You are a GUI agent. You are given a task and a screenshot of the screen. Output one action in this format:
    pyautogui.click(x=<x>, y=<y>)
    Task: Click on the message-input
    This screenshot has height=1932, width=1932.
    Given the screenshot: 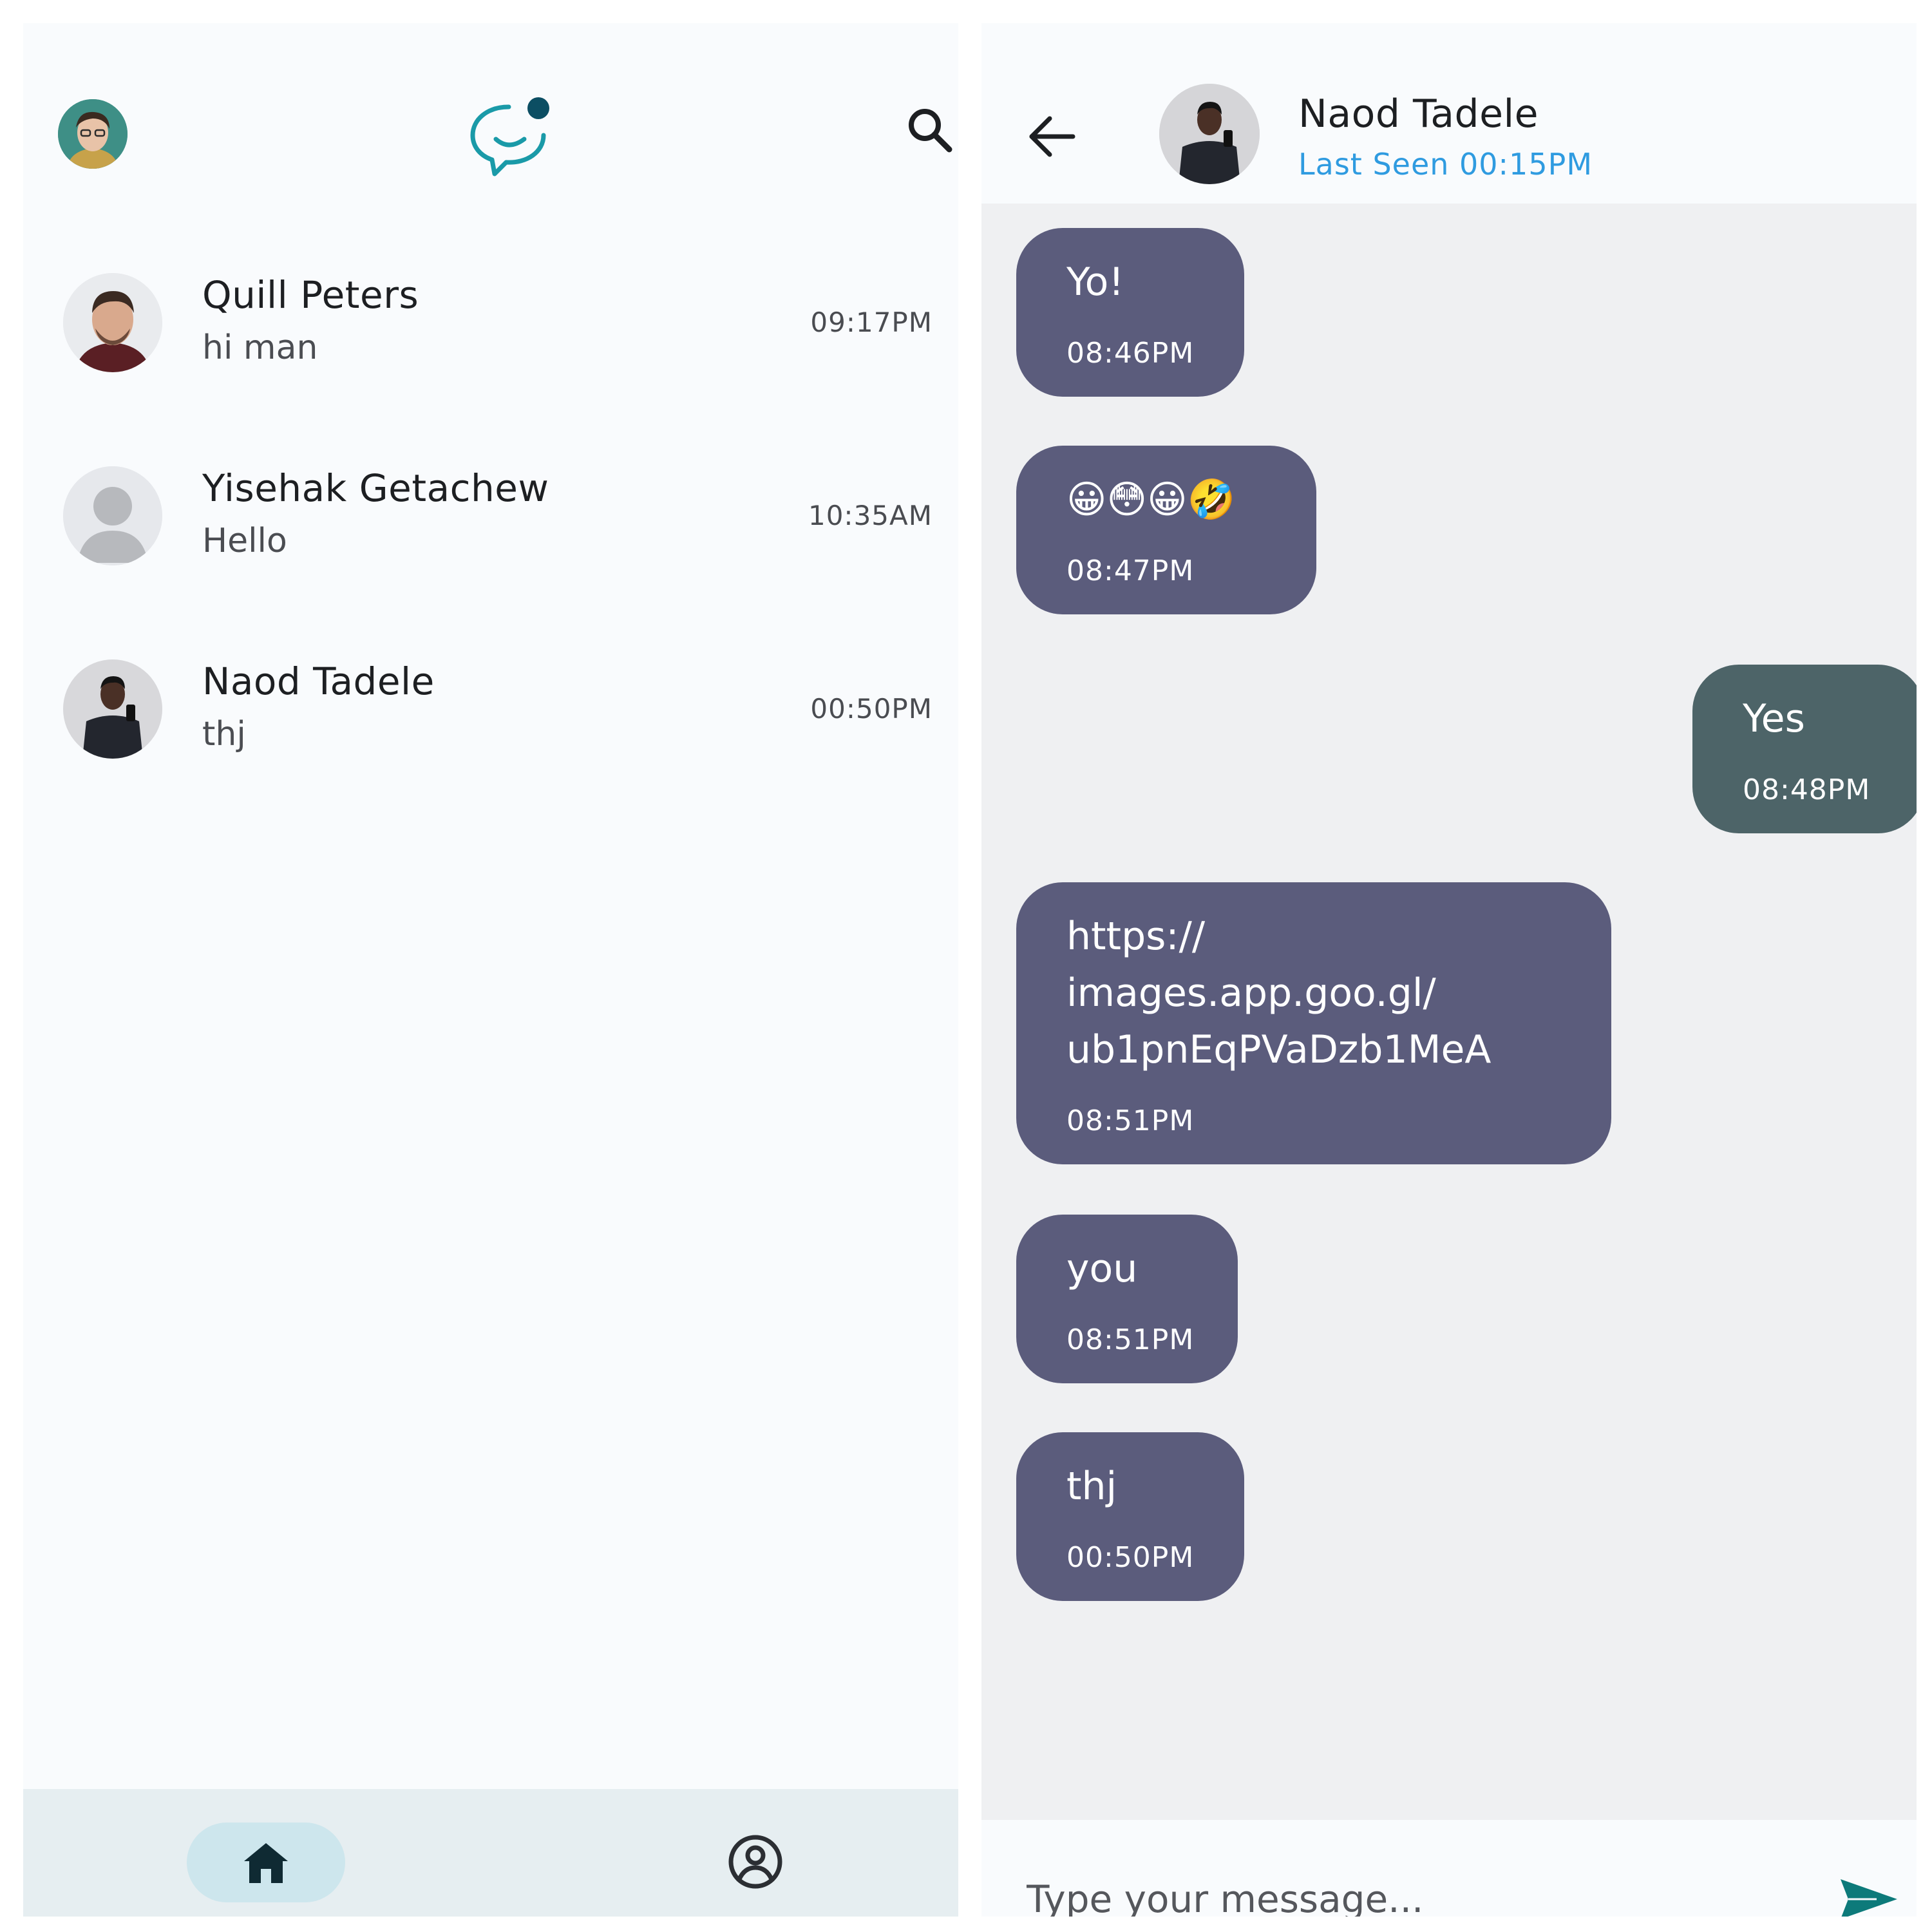 What is the action you would take?
    pyautogui.click(x=1407, y=1894)
    